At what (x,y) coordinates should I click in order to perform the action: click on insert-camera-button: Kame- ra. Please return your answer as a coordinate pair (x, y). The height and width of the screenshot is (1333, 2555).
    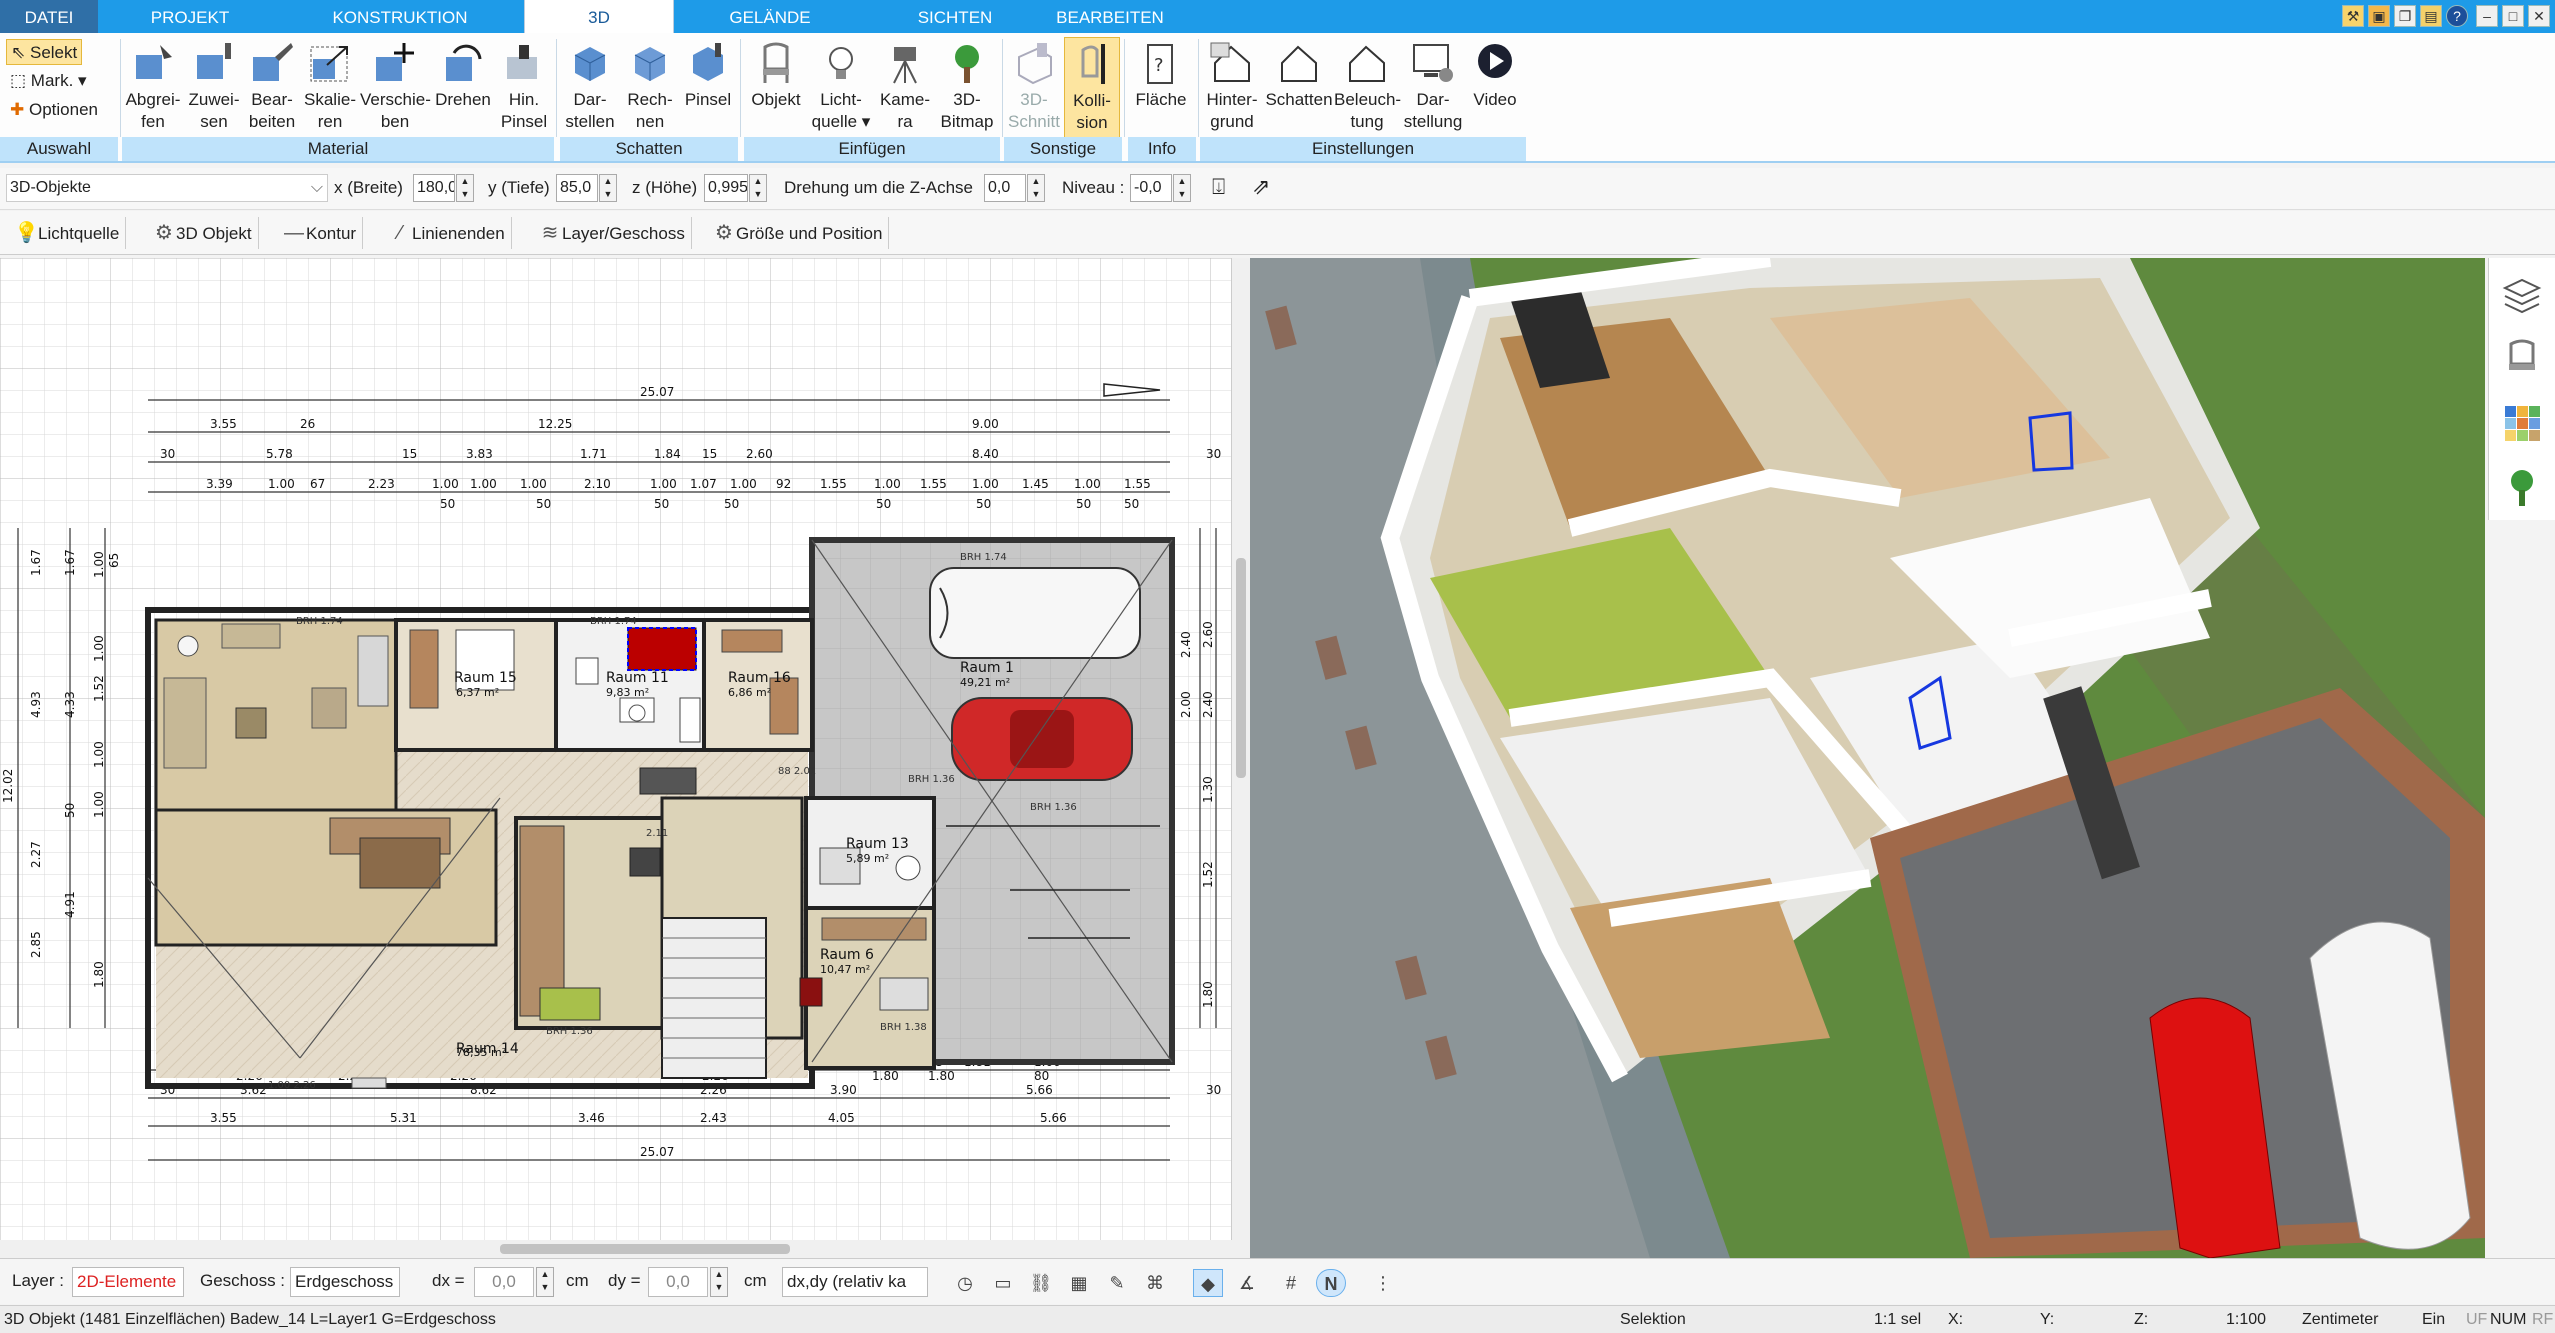
    Looking at the image, I should click on (905, 89).